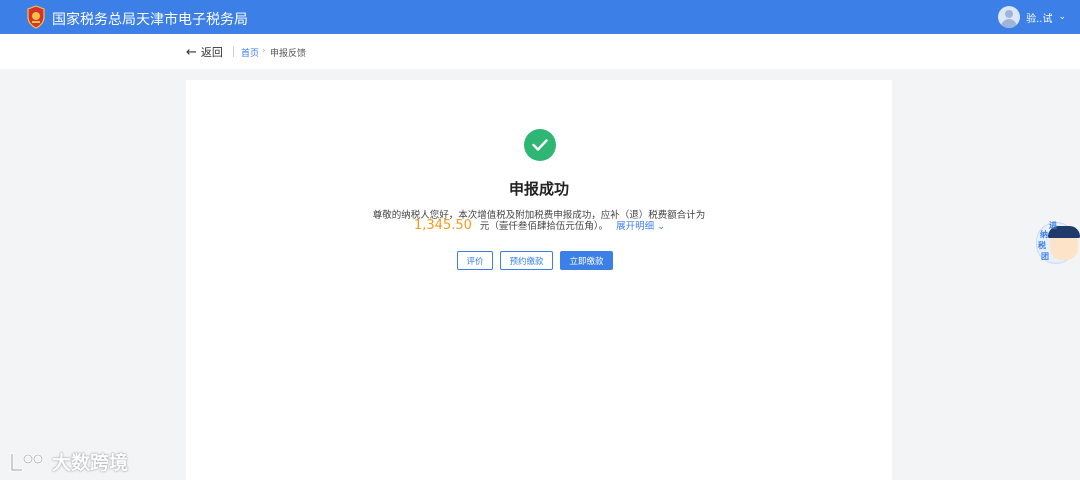 The width and height of the screenshot is (1080, 480). I want to click on user-menu: 验..试 ⌄, so click(1032, 17).